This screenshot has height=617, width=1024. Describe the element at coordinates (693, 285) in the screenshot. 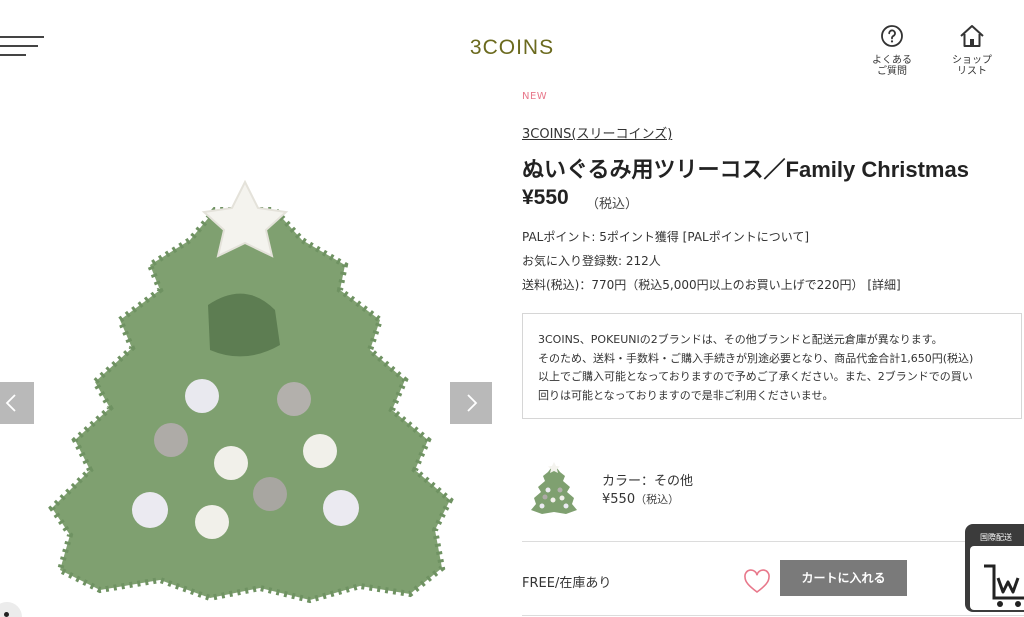

I see `shipping-text: 送料(税込)：770円（税込5,000円以上のお買い上げで220円）` at that location.